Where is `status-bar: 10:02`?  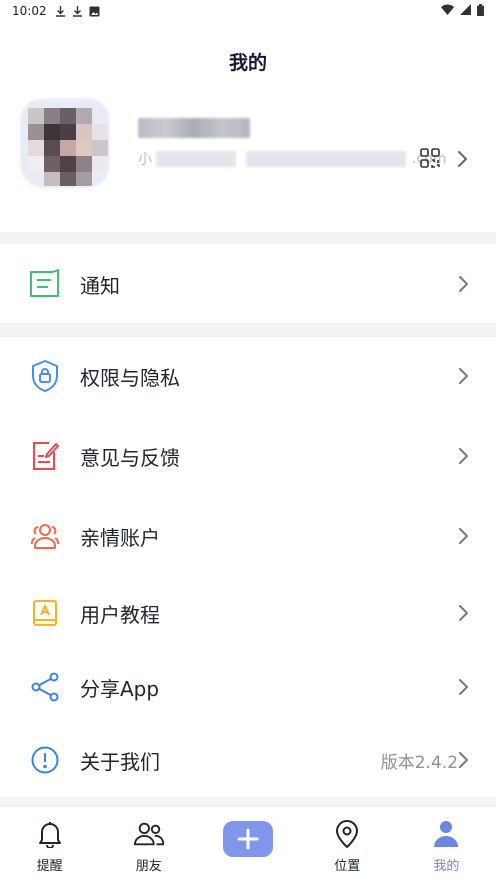
status-bar: 10:02 is located at coordinates (248, 11).